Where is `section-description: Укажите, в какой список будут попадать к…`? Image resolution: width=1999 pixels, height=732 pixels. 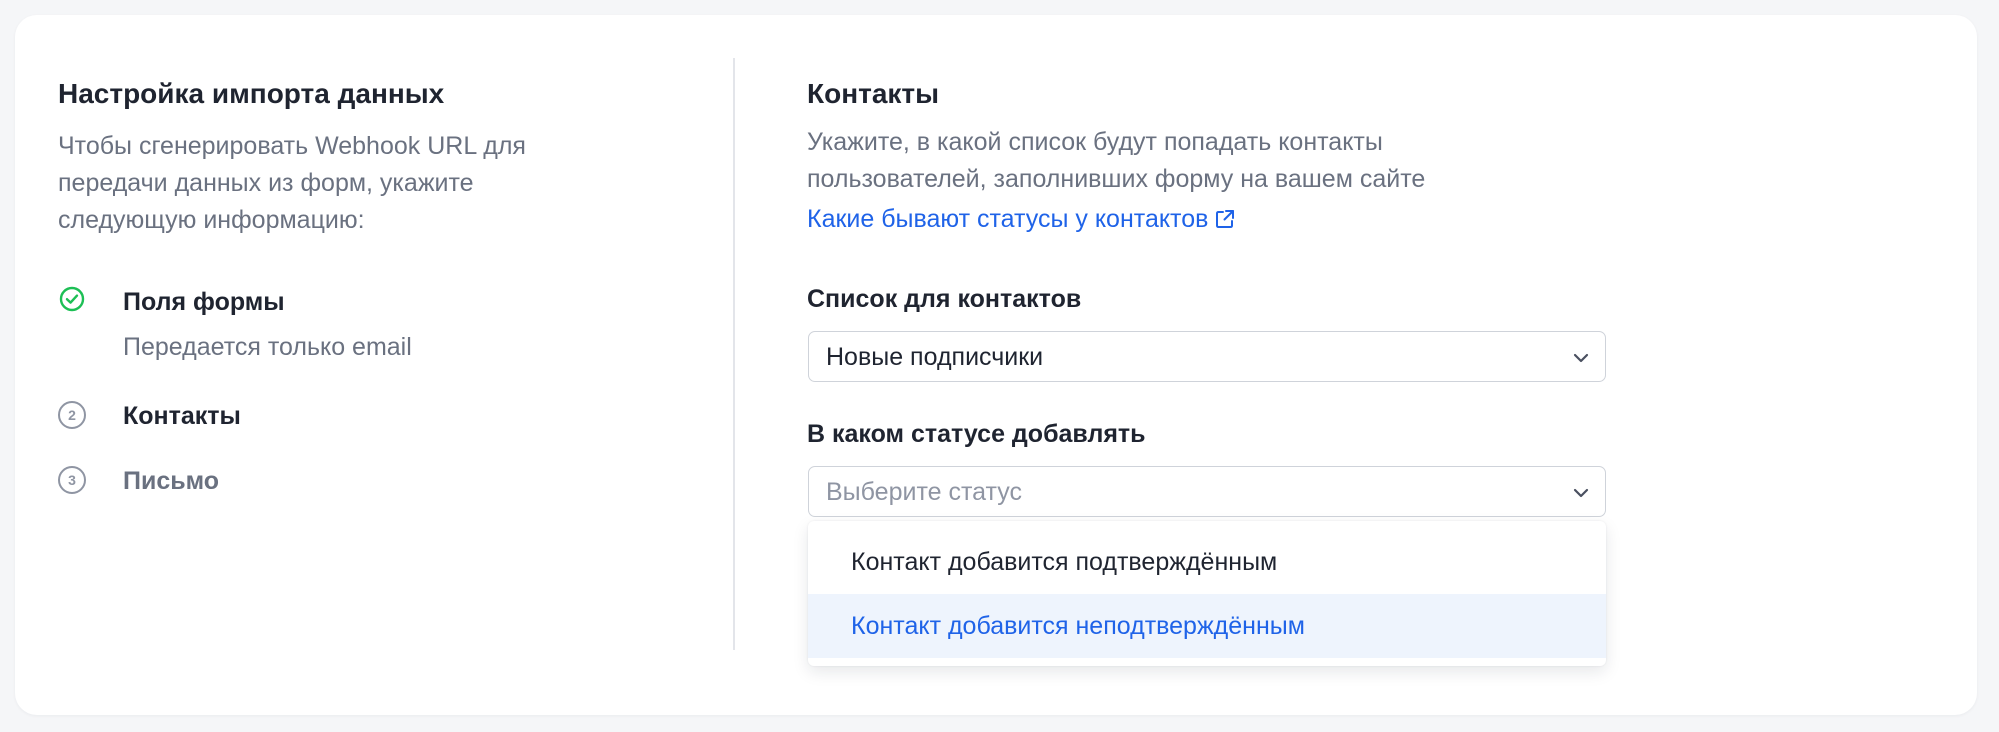
section-description: Укажите, в какой список будут попадать к… is located at coordinates (1207, 161).